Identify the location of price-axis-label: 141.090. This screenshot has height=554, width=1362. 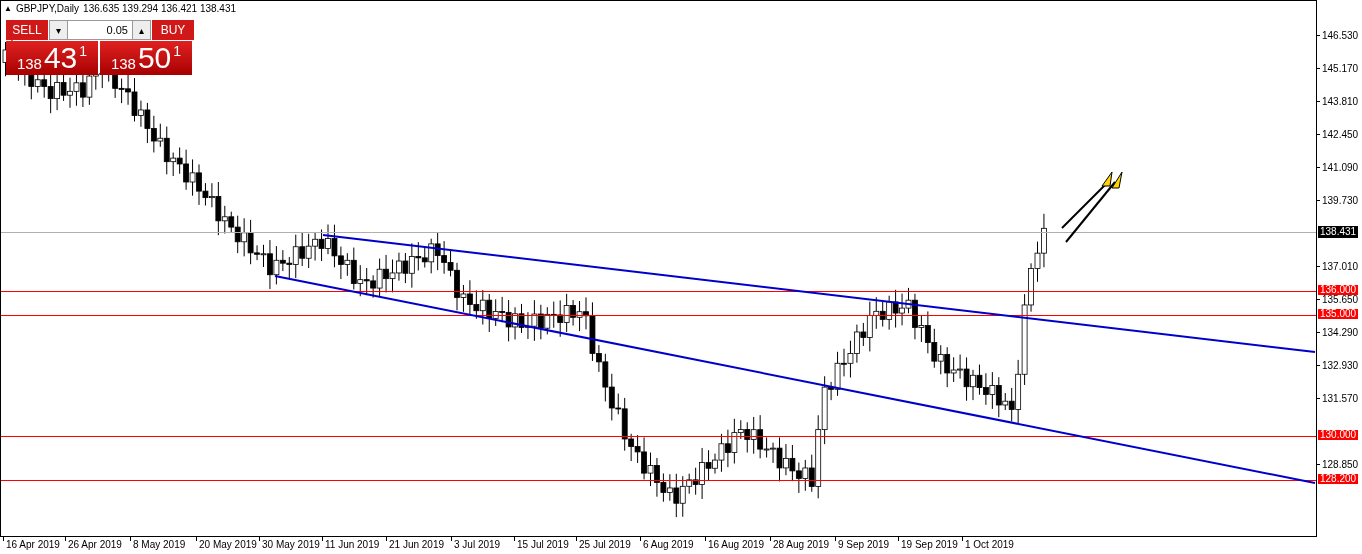
(1340, 168).